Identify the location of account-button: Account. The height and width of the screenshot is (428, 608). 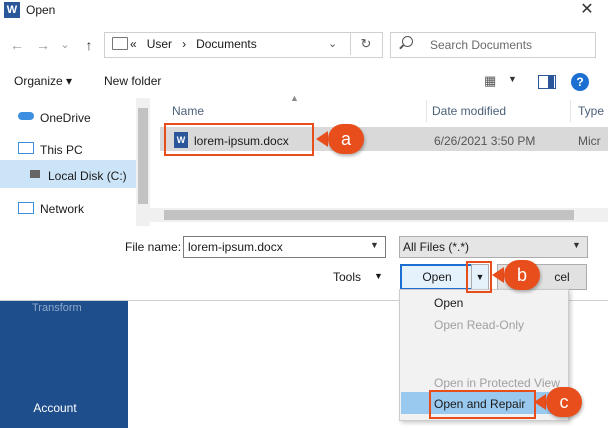
(55, 408).